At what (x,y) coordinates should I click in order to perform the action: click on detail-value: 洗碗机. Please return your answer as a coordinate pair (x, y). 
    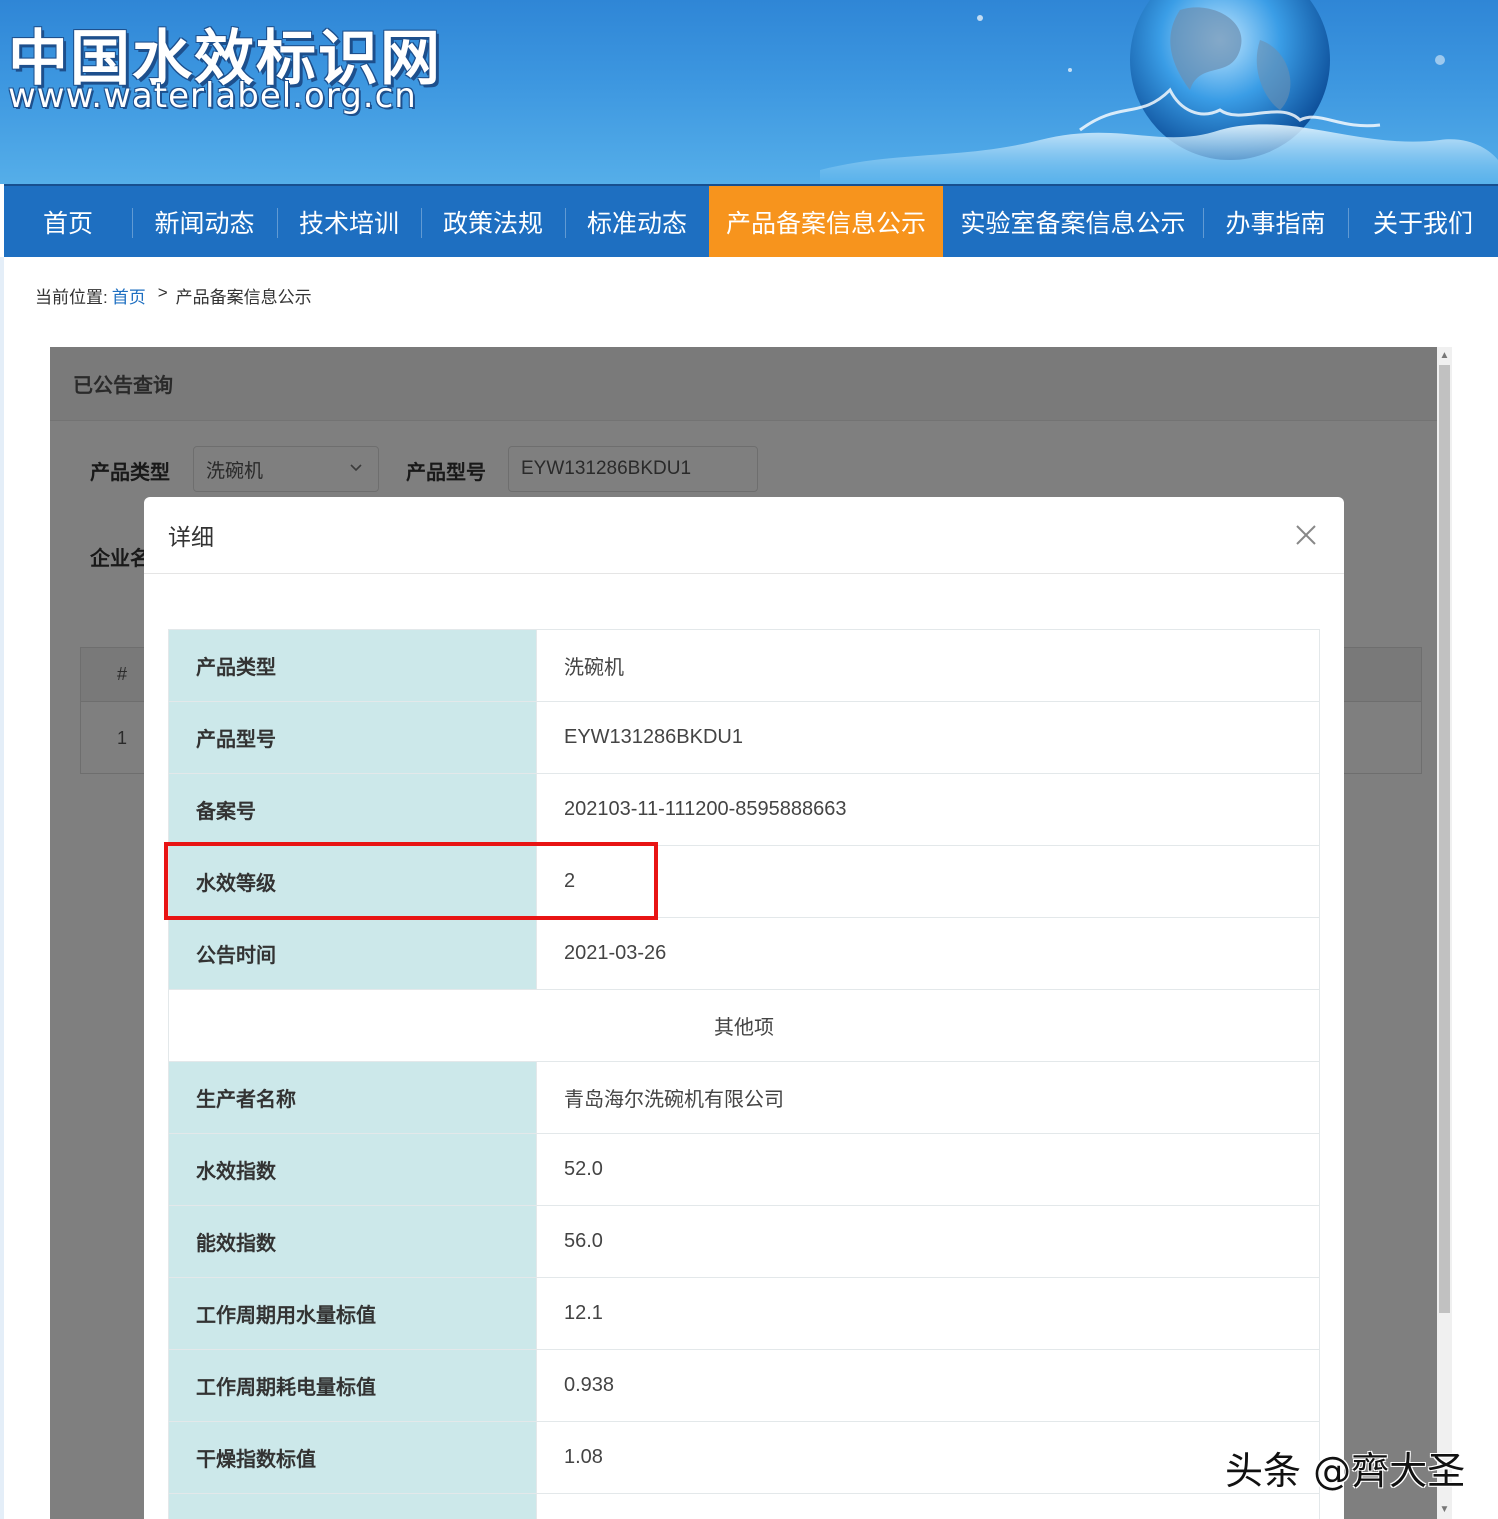
    Looking at the image, I should click on (928, 665).